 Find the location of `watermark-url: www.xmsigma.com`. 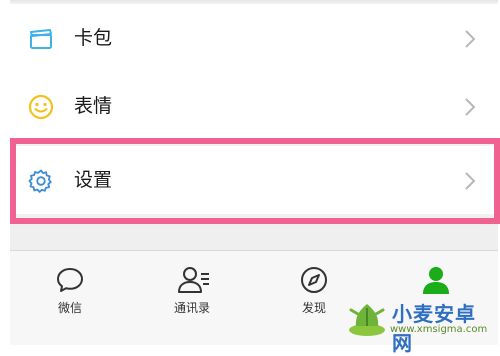

watermark-url: www.xmsigma.com is located at coordinates (439, 329).